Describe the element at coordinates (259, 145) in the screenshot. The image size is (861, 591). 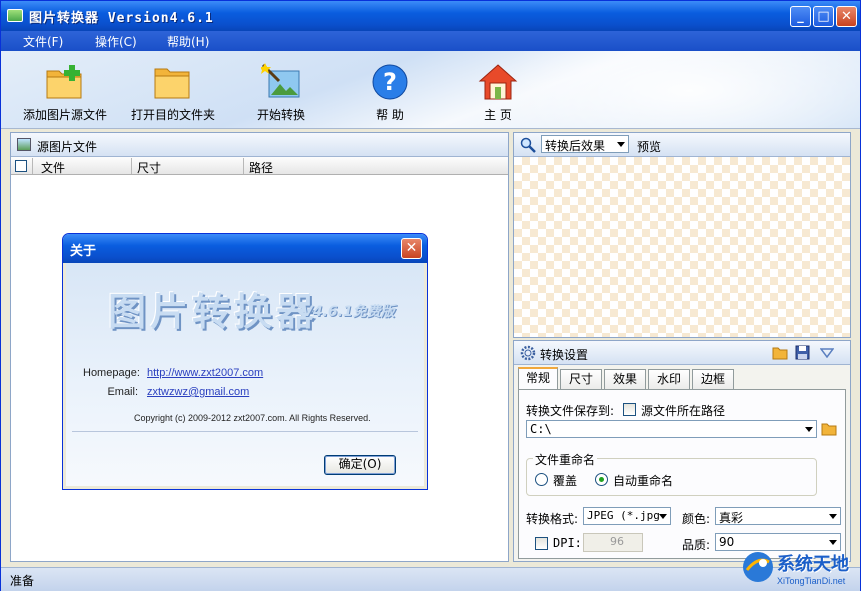
I see `source-panel-header: 源图片文件` at that location.